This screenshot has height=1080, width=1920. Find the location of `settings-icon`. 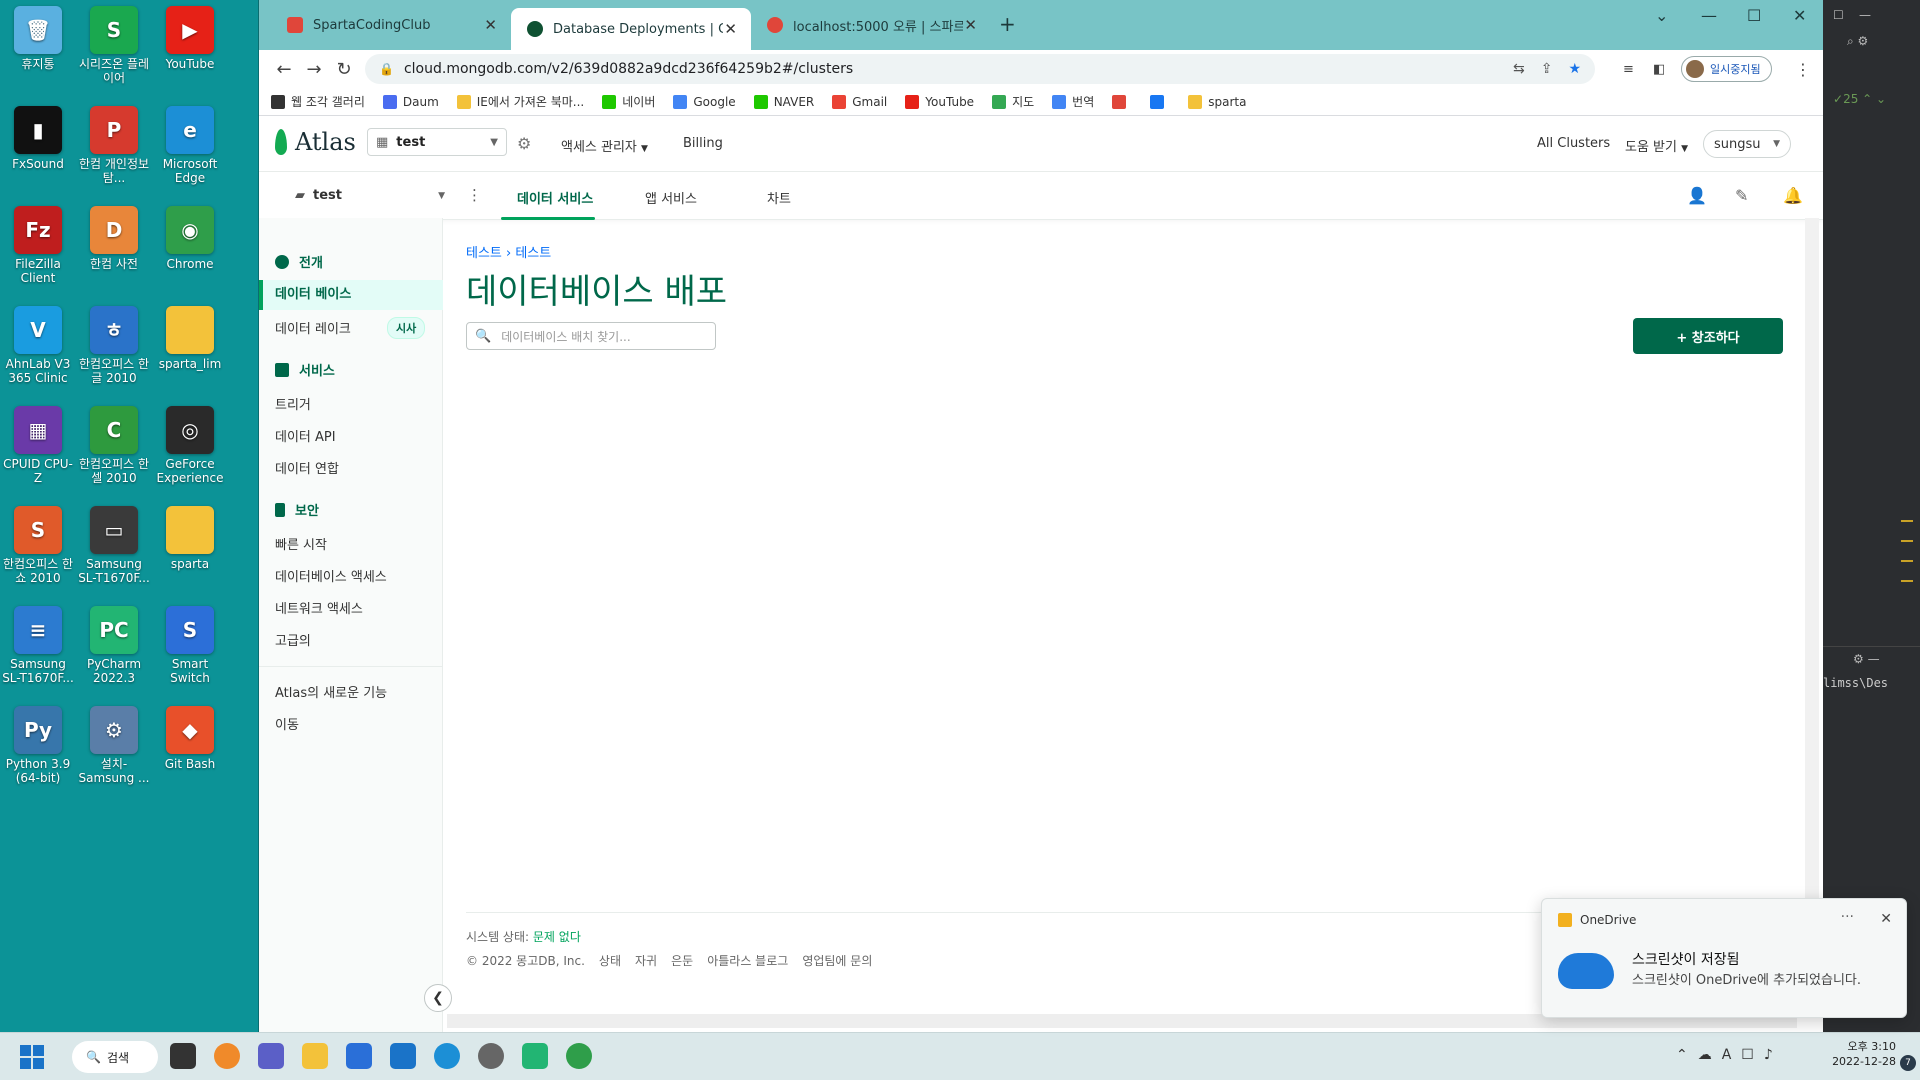

settings-icon is located at coordinates (491, 1056).